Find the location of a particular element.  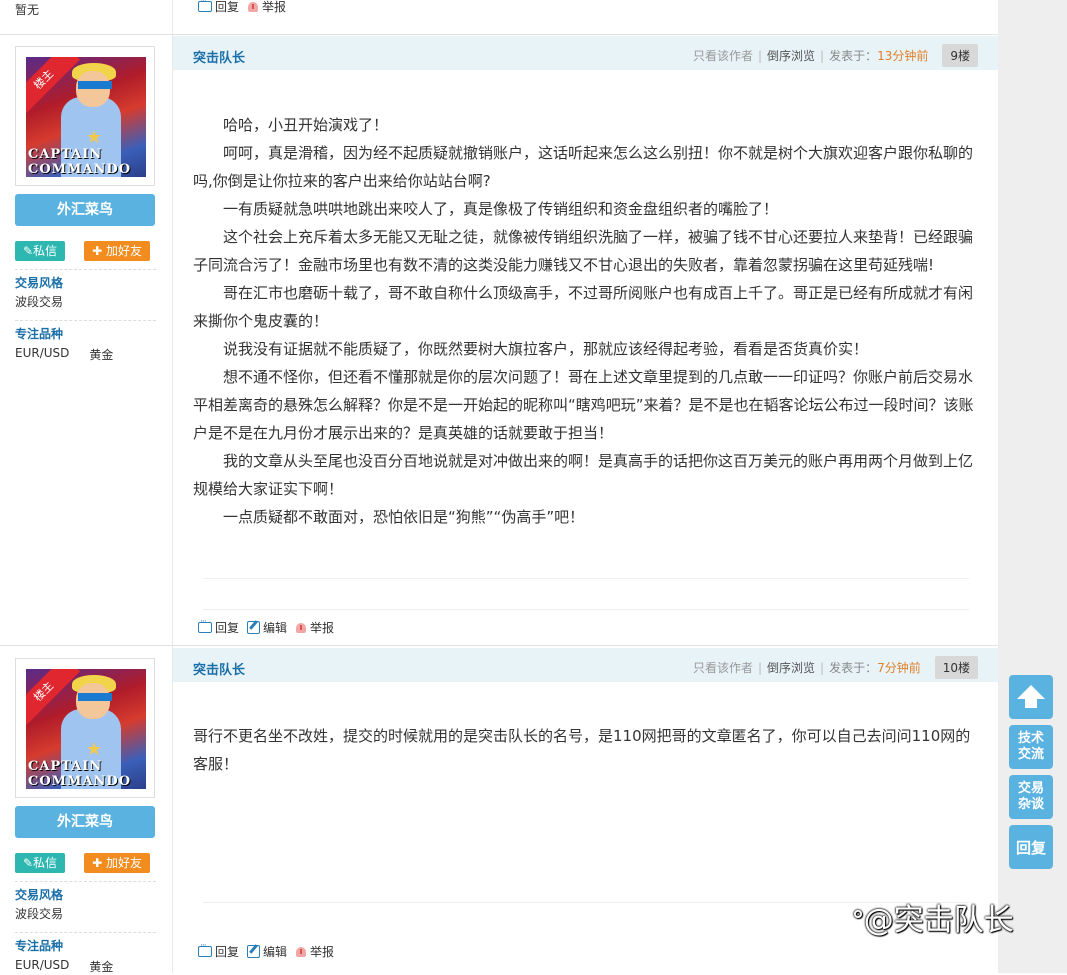

prev-post-actions: 回复 举报 is located at coordinates (242, 7).